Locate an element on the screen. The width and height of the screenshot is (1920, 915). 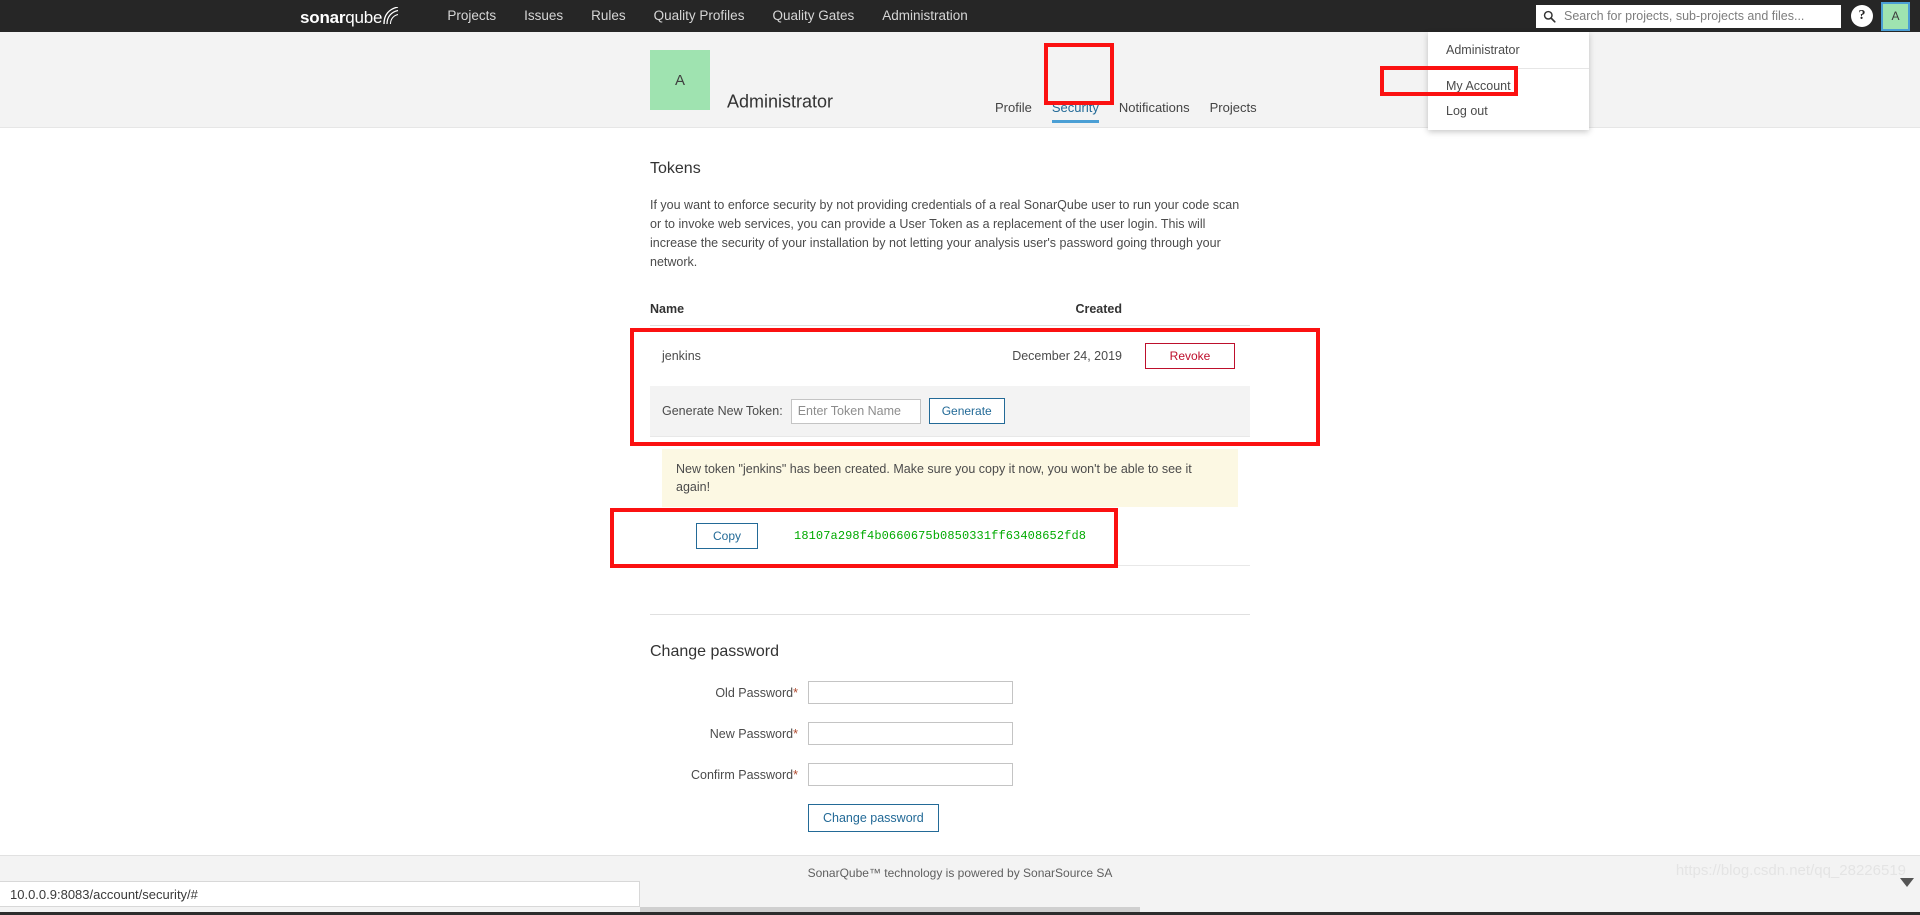
search-icon is located at coordinates (1549, 16).